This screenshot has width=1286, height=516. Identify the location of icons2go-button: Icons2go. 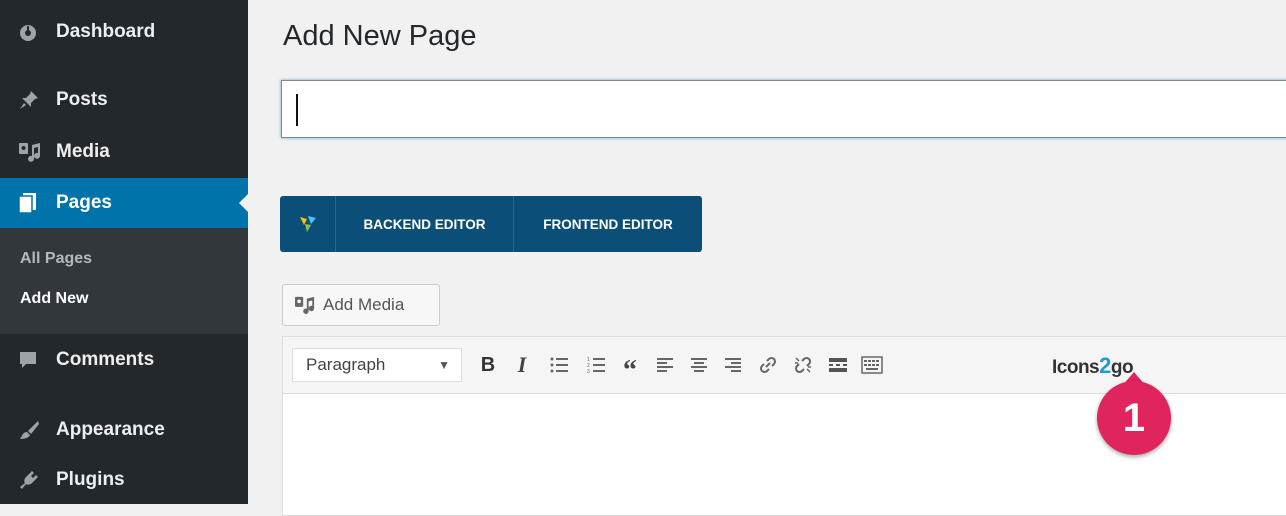
(1093, 366).